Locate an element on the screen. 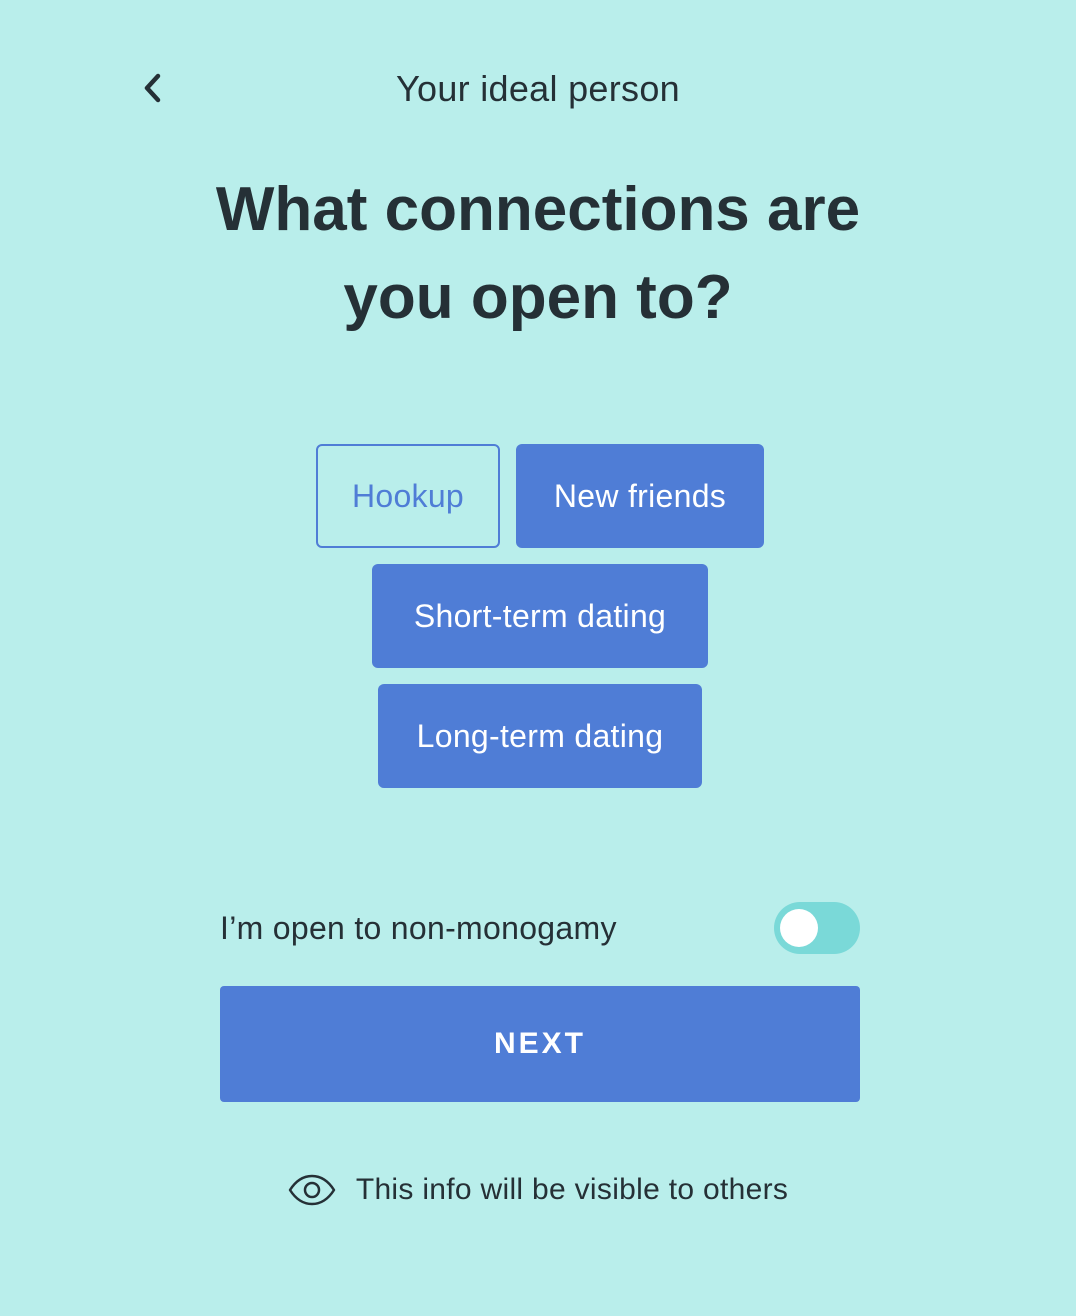  non-monogamy-label: I’m open to non-monogamy is located at coordinates (418, 928).